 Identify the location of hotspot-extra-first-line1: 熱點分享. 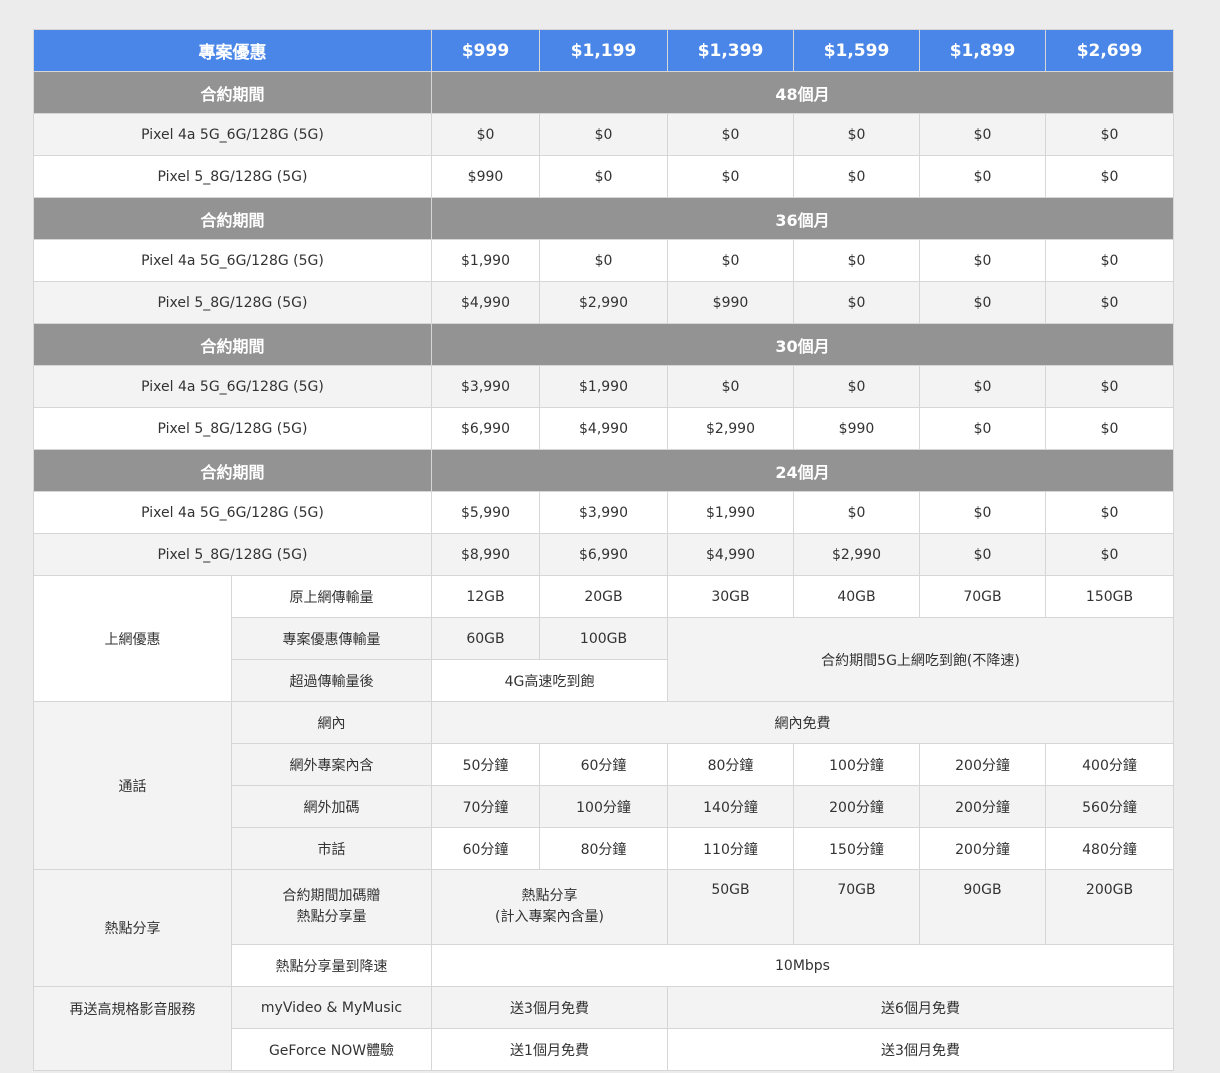
(549, 896).